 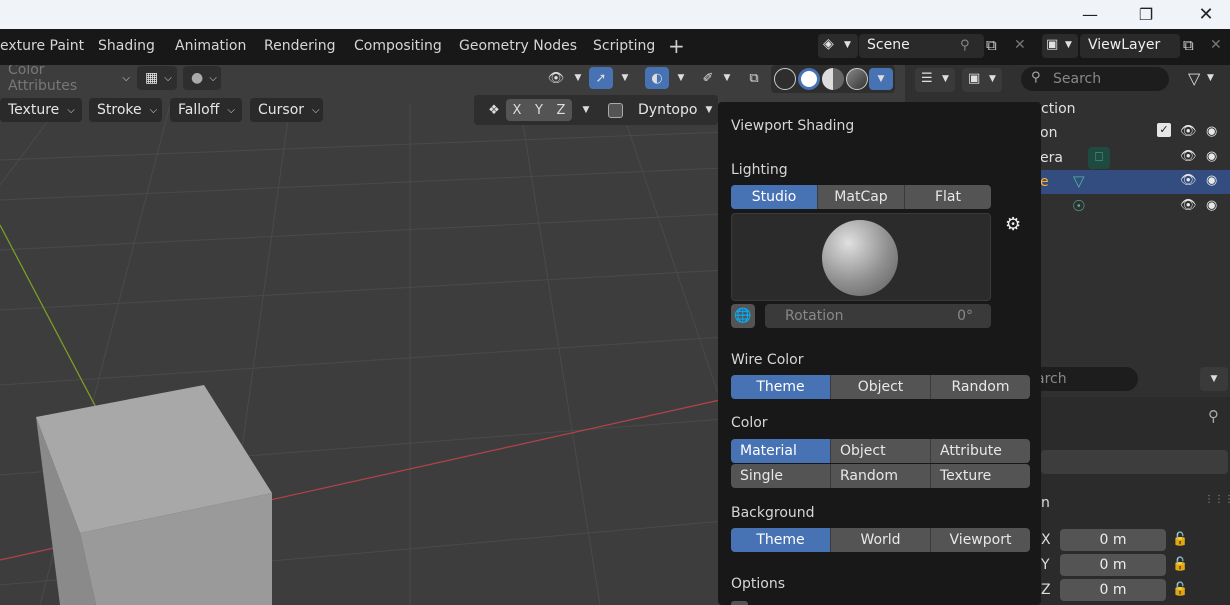 I want to click on viewlayer-browse-button: ▣ ▼, so click(x=1060, y=46).